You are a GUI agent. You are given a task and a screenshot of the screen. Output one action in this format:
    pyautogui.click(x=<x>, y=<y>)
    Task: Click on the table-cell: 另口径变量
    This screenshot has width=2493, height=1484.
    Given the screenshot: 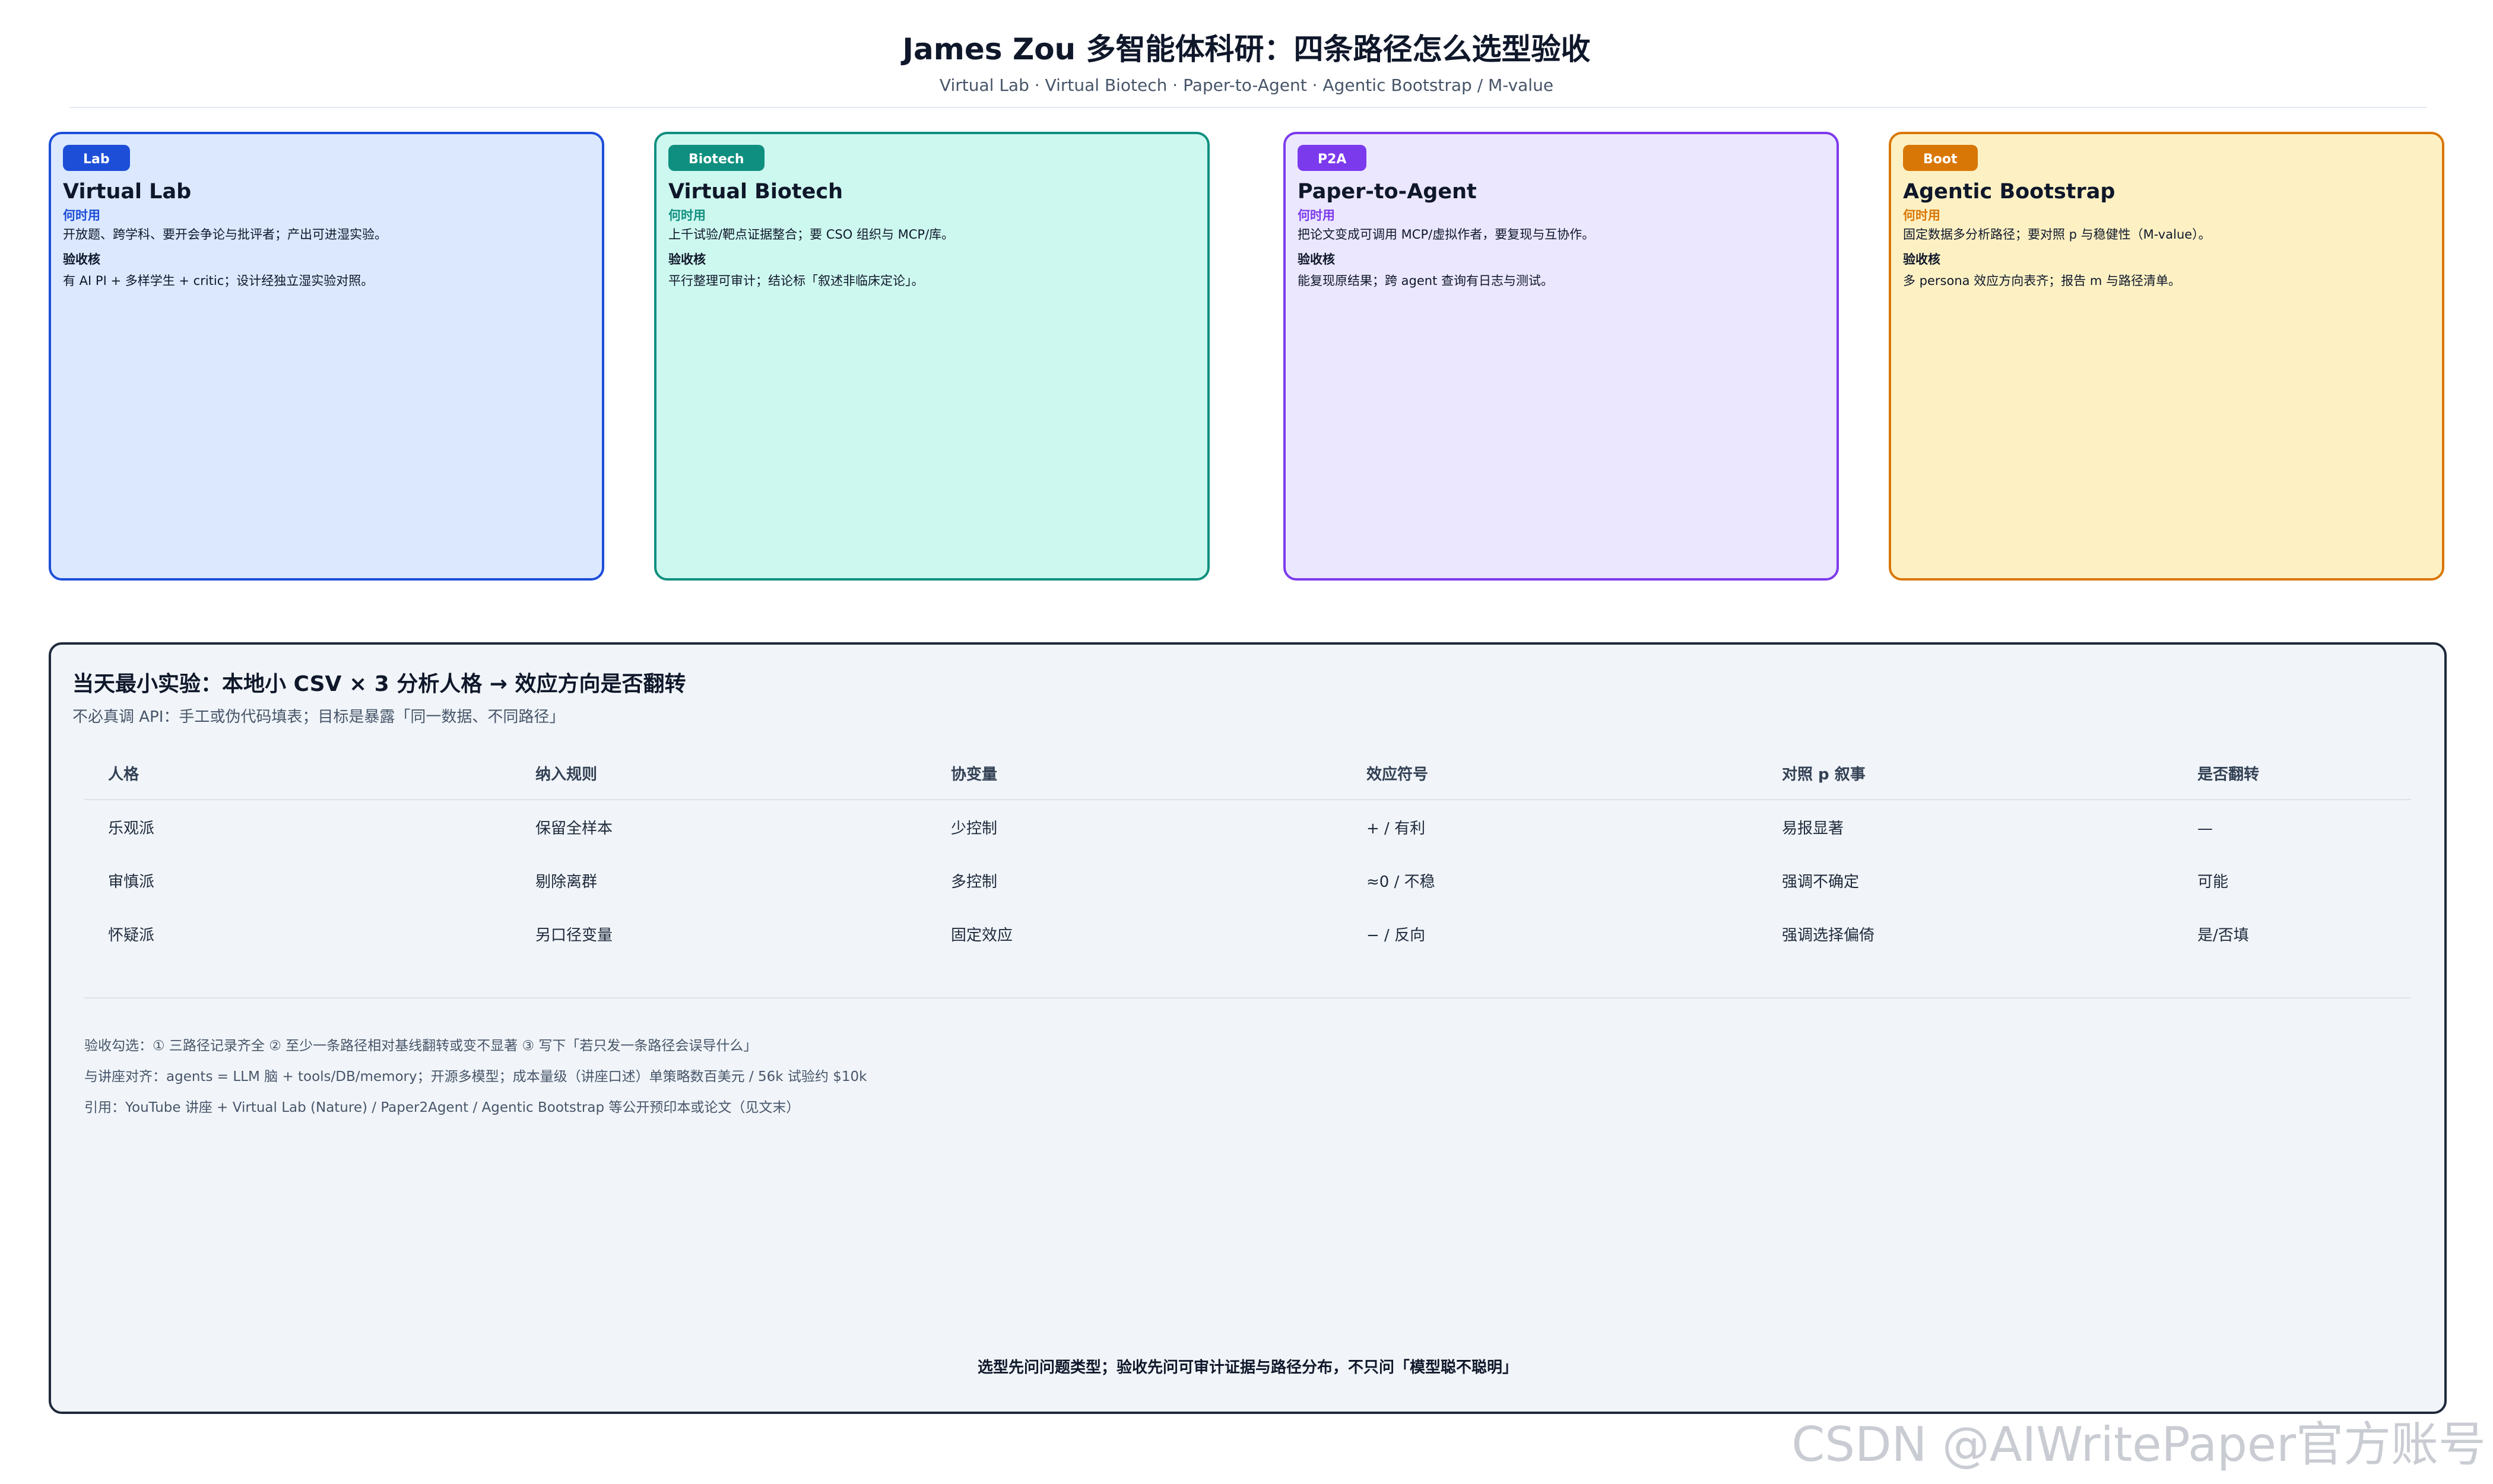 What is the action you would take?
    pyautogui.click(x=574, y=935)
    